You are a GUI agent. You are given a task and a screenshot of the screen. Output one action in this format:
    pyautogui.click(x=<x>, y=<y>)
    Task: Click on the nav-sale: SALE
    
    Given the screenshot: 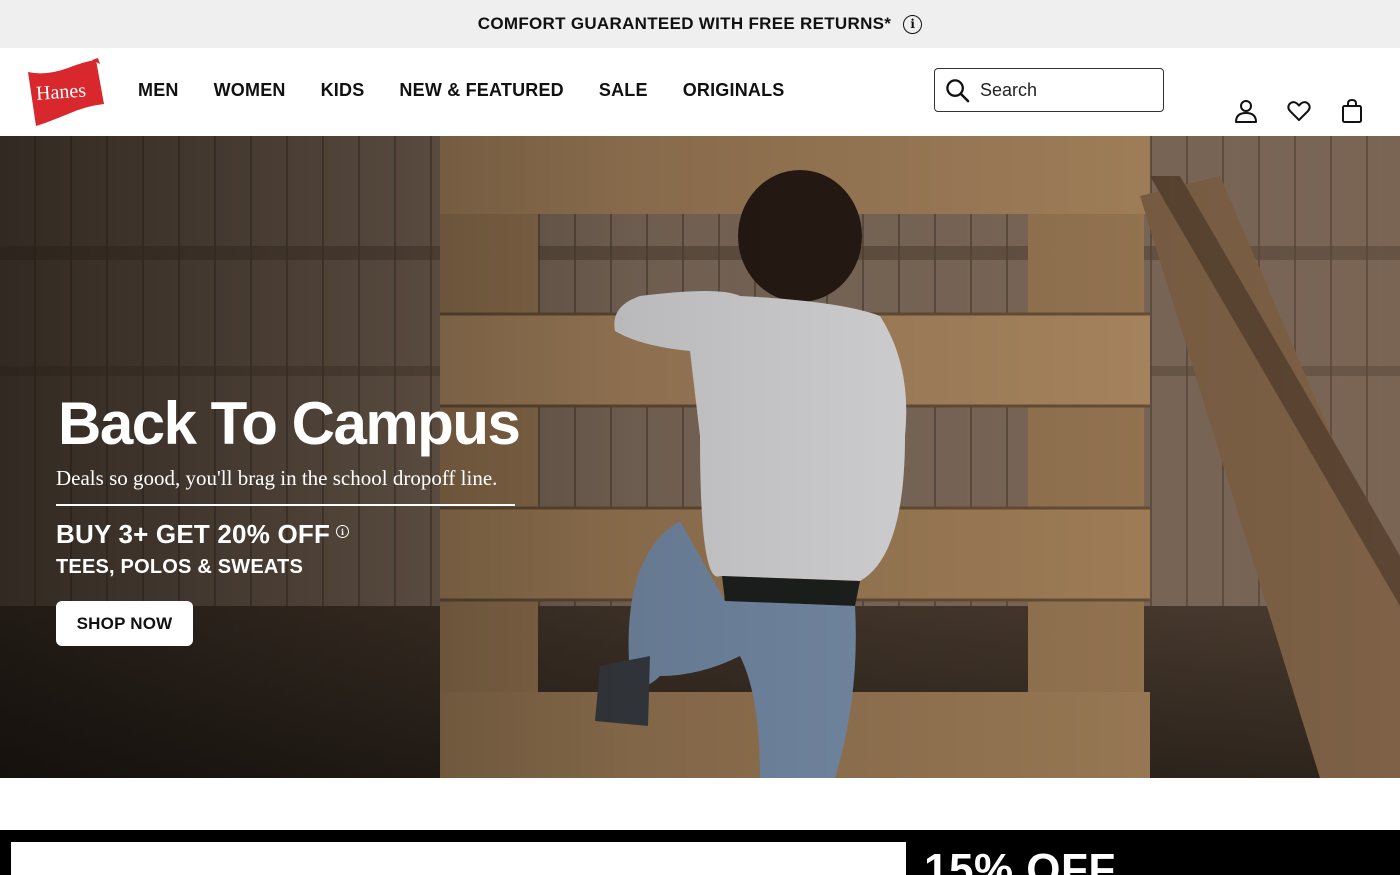 What is the action you would take?
    pyautogui.click(x=623, y=90)
    